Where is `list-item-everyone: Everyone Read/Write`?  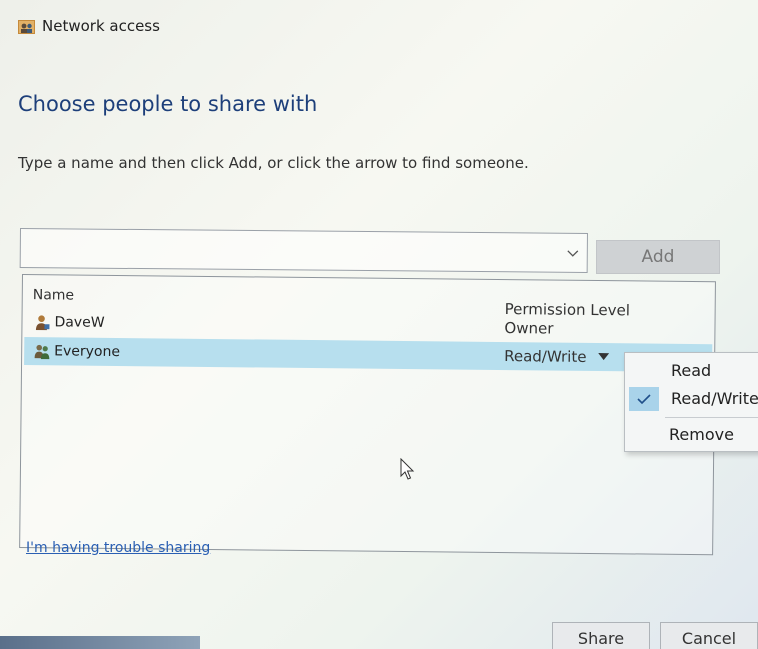 list-item-everyone: Everyone Read/Write is located at coordinates (368, 355).